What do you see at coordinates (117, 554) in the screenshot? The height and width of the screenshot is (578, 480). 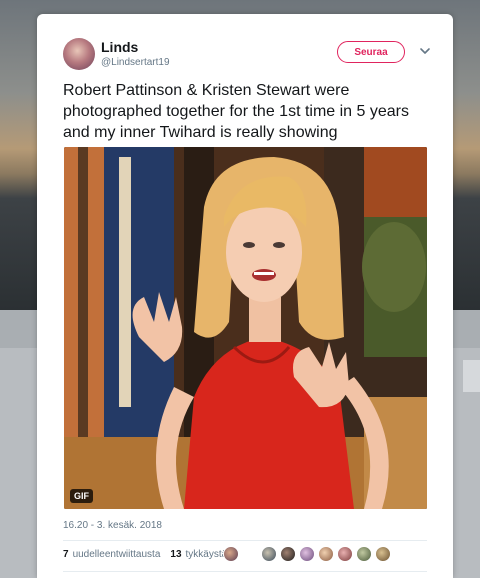 I see `retweets-label: uudelleentwiittausta` at bounding box center [117, 554].